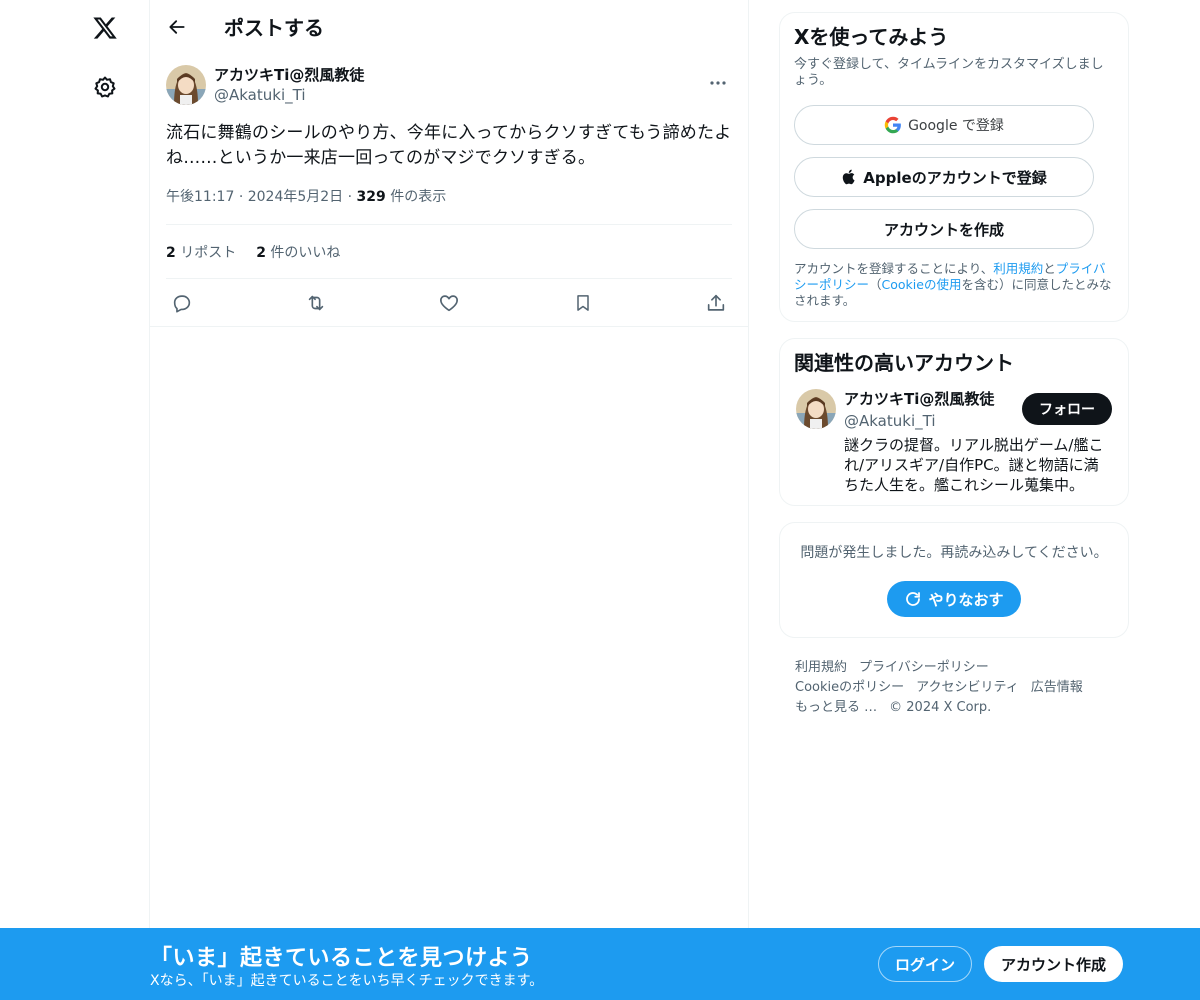  Describe the element at coordinates (295, 197) in the screenshot. I see `post-date: 2024年5月2日` at that location.